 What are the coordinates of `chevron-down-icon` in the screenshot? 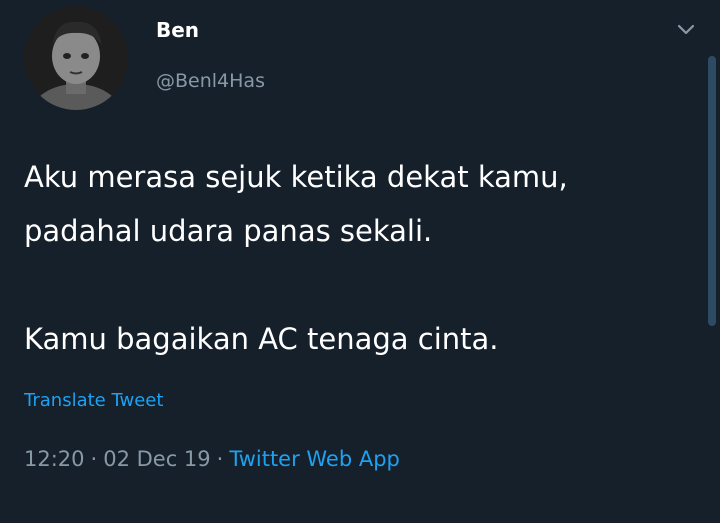 It's located at (686, 30).